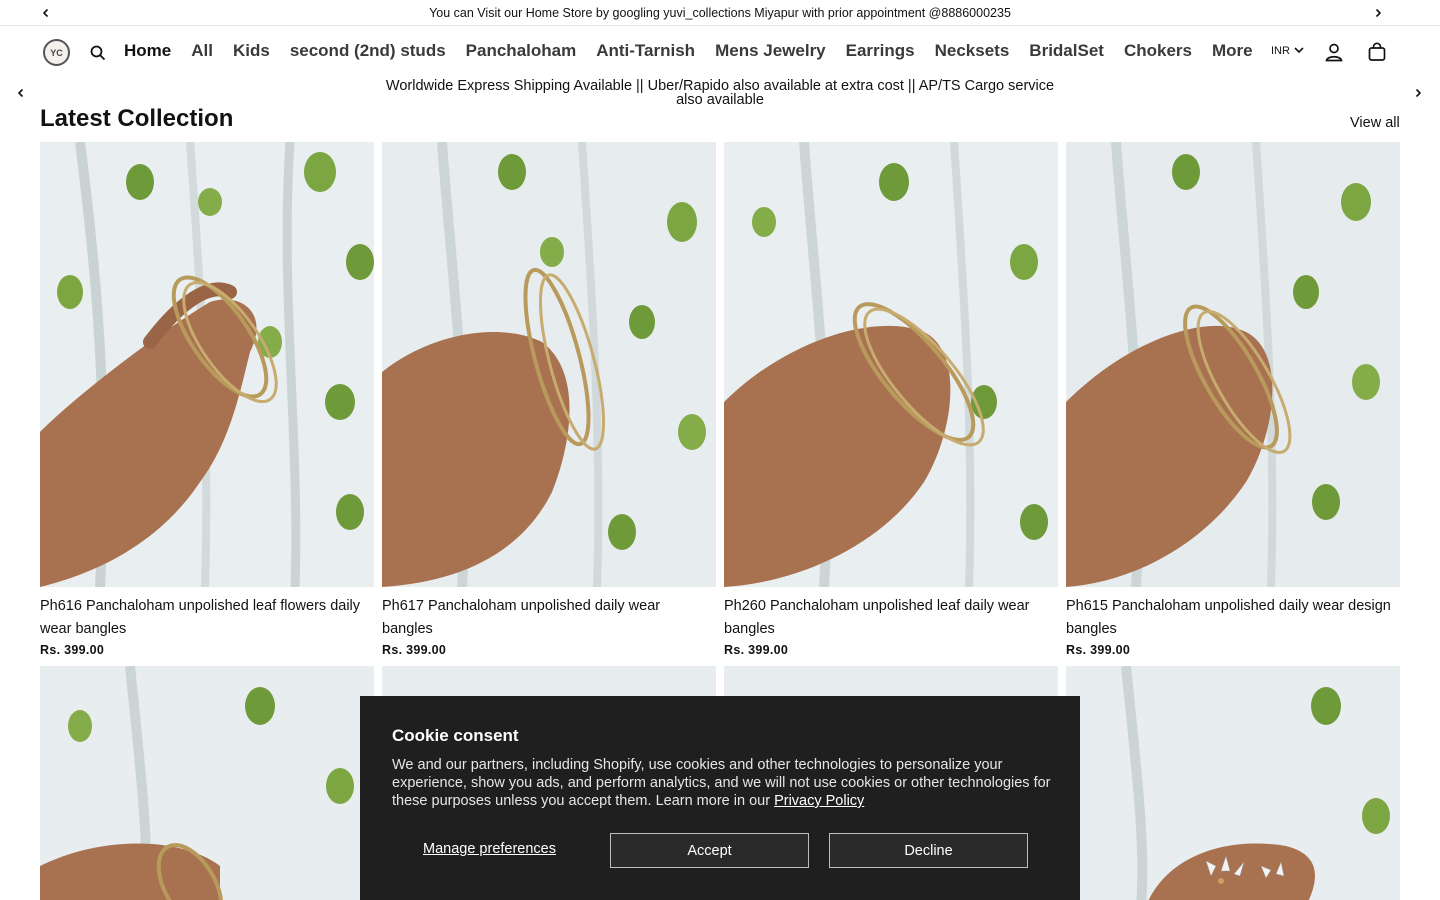 The image size is (1440, 900). What do you see at coordinates (521, 51) in the screenshot?
I see `nav-panchaloham: Panchaloham` at bounding box center [521, 51].